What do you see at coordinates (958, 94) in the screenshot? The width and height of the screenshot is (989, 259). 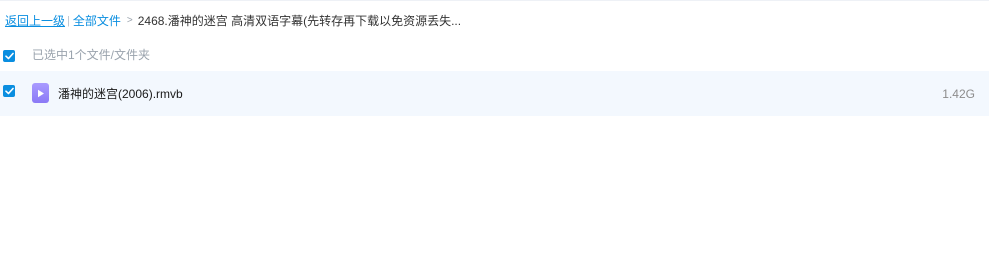 I see `file-size: 1.42G` at bounding box center [958, 94].